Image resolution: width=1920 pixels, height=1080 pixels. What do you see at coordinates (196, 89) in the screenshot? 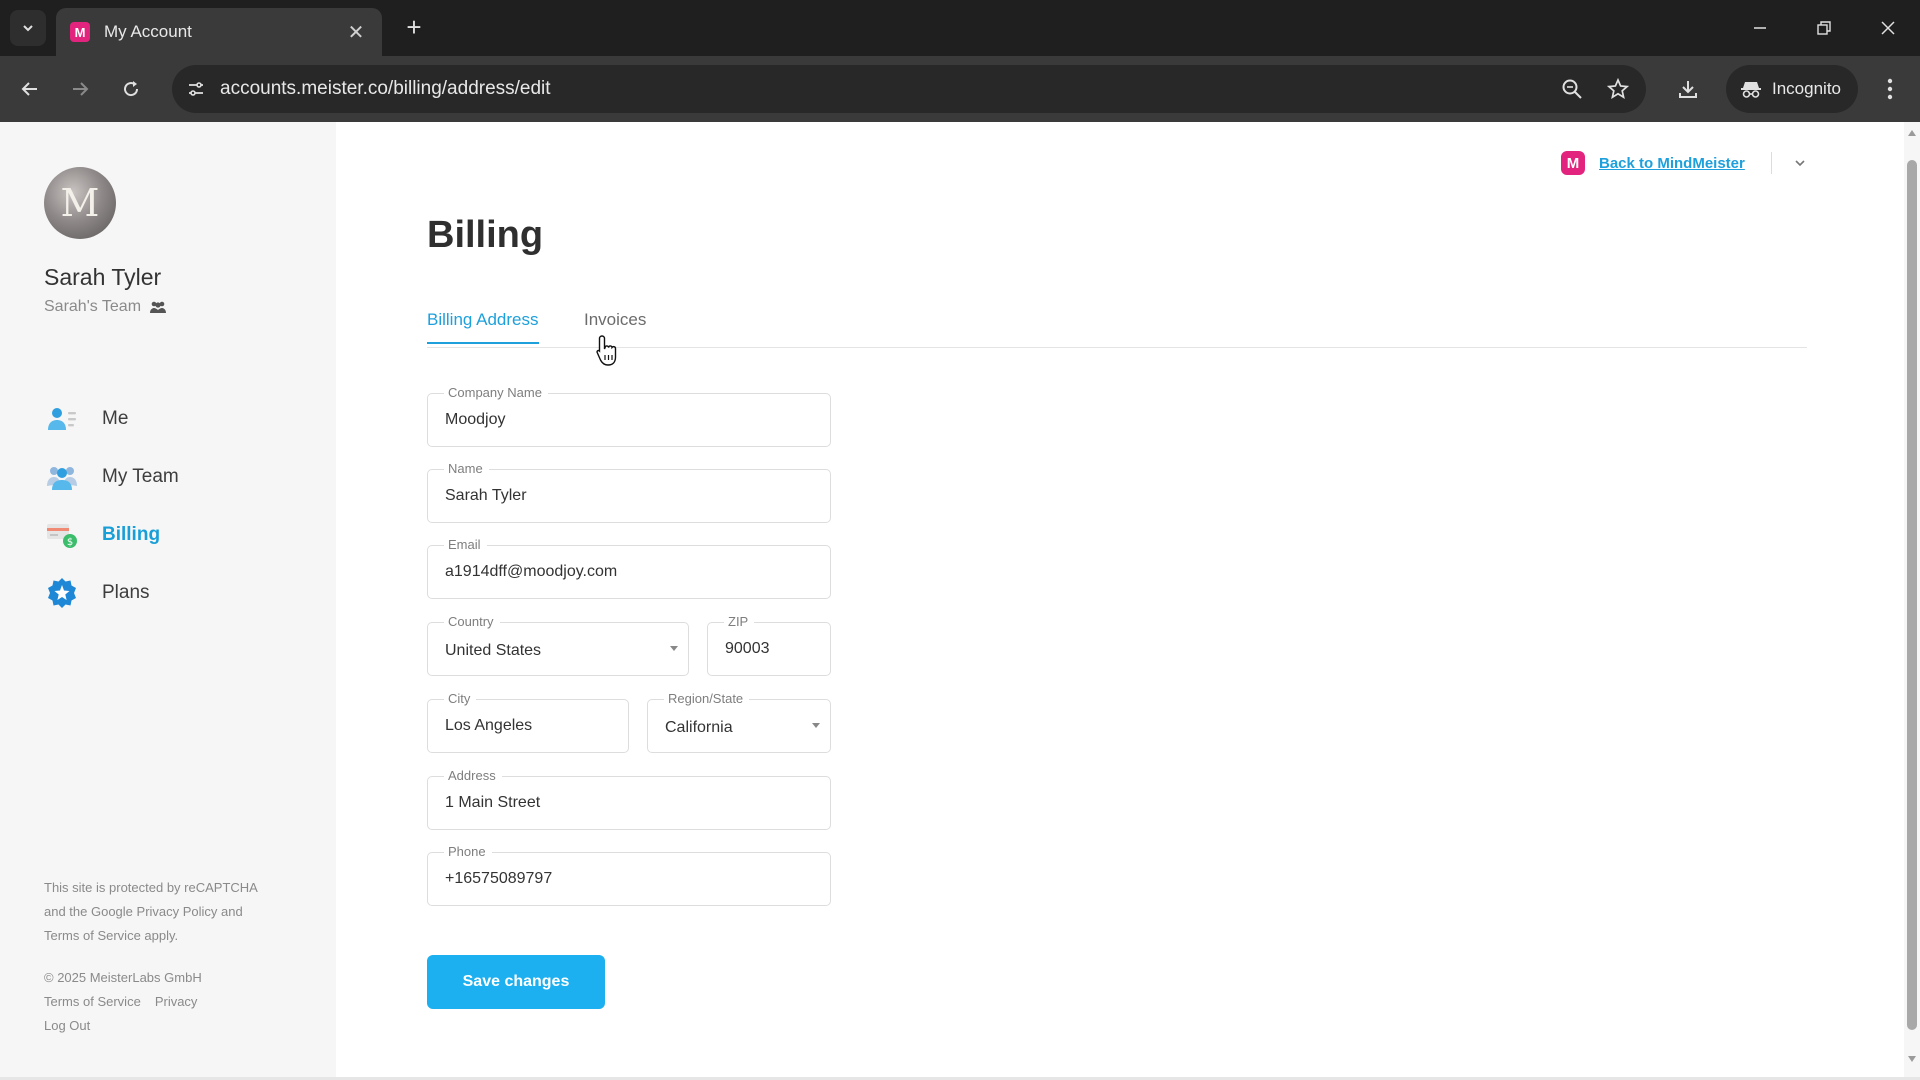
I see `site-settings-icon` at bounding box center [196, 89].